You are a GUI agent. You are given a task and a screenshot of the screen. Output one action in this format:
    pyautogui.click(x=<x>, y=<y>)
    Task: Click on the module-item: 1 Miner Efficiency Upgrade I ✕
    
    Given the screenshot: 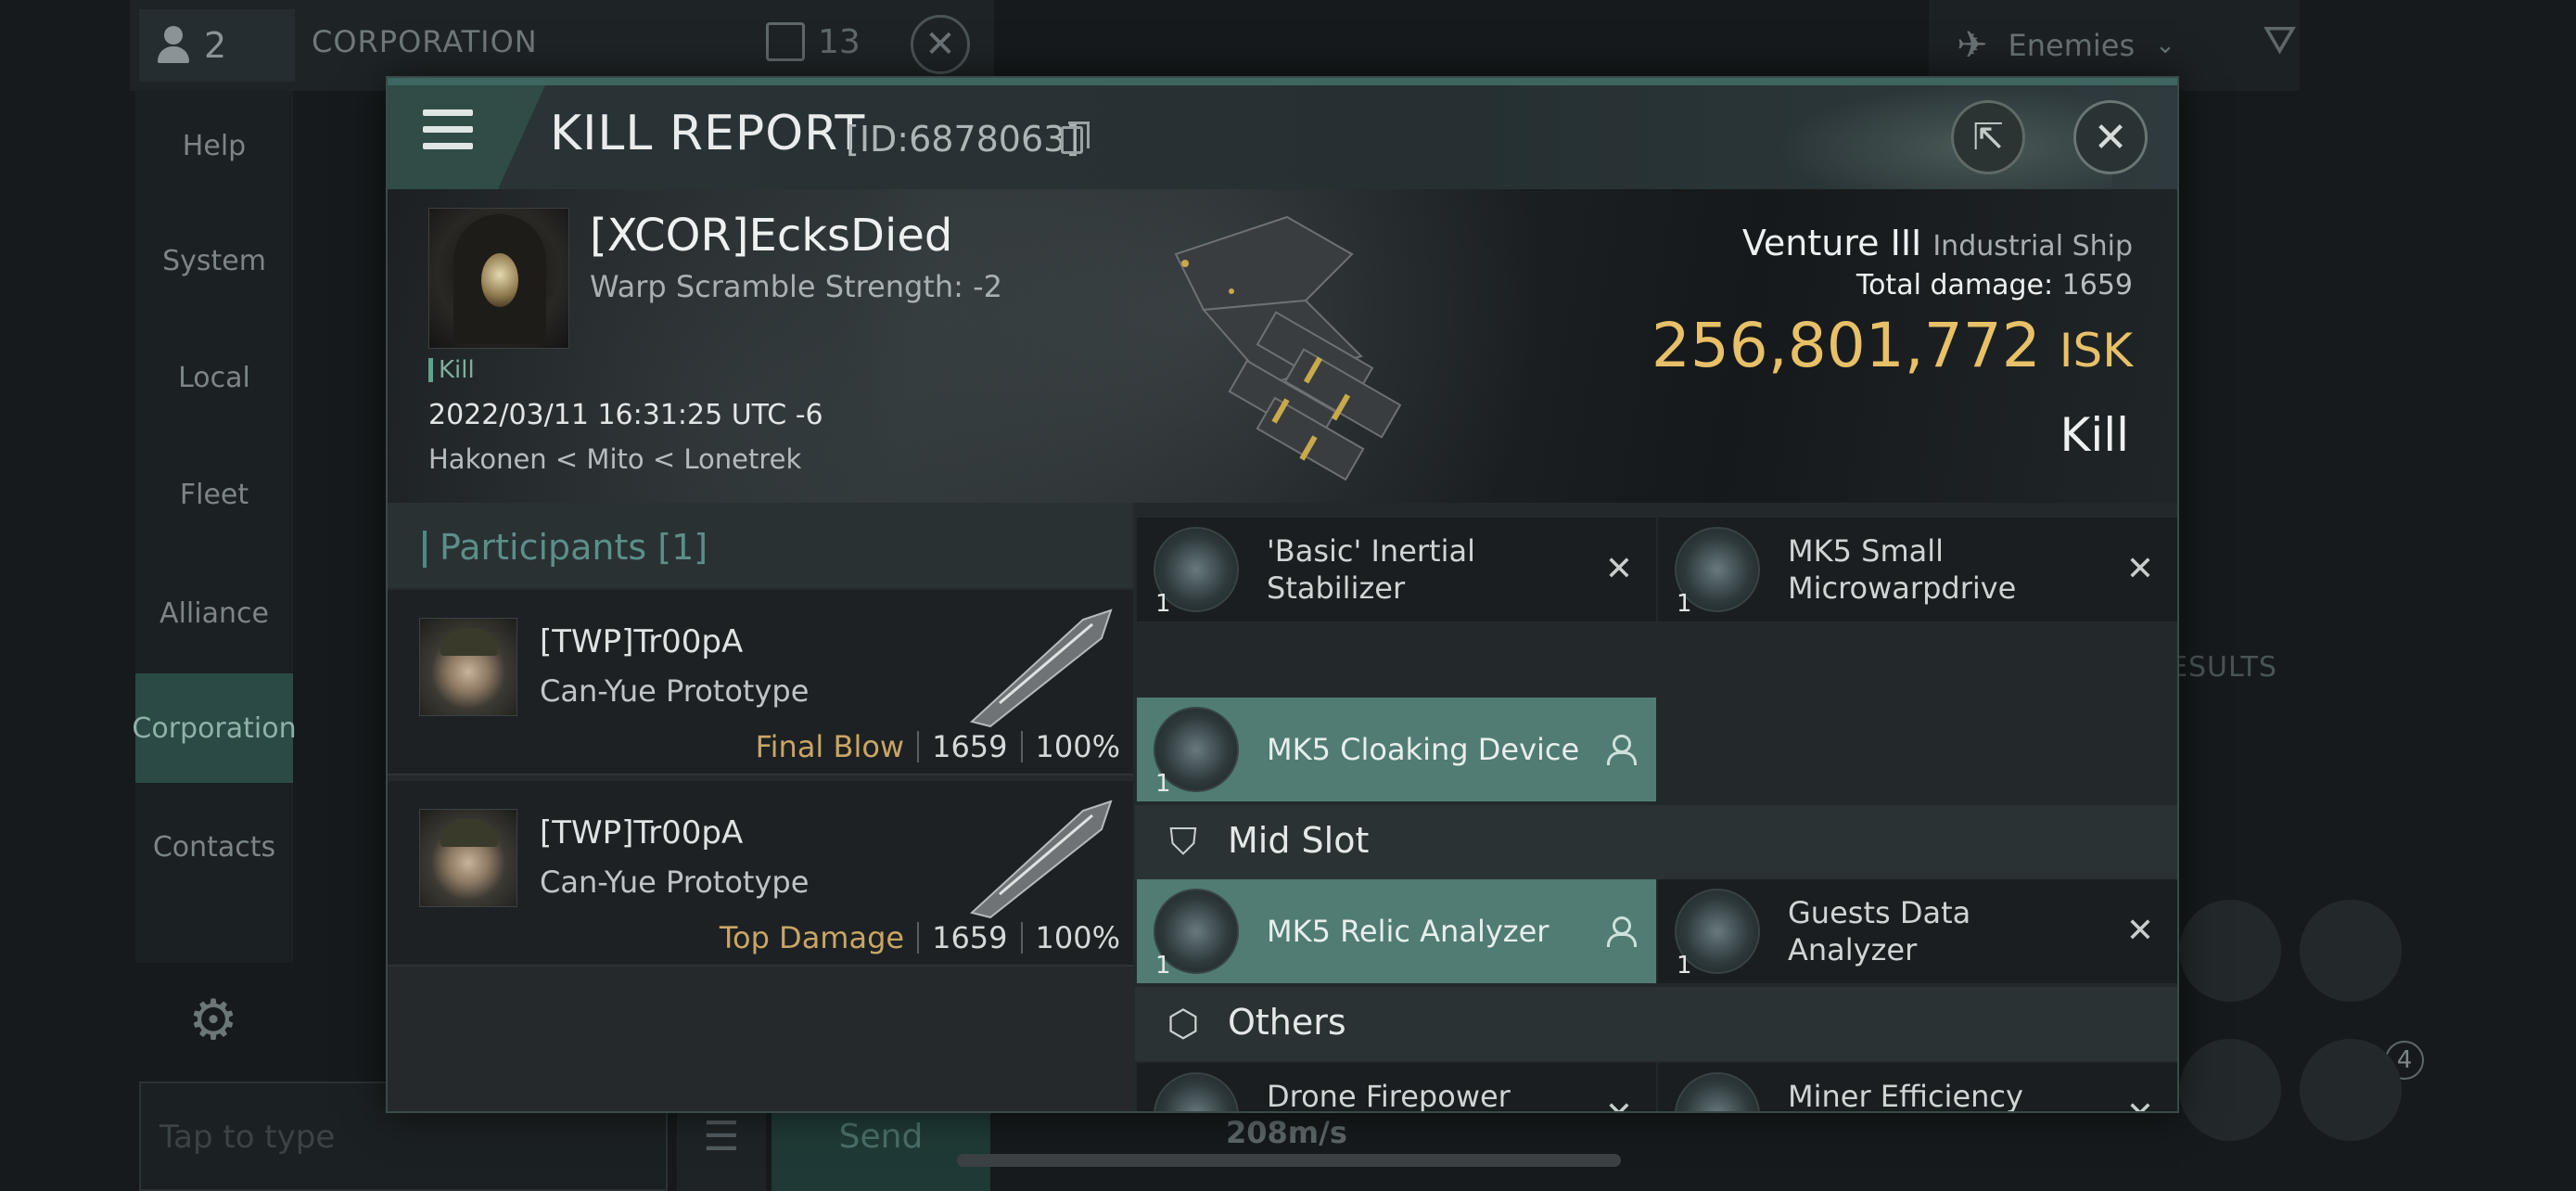 What is the action you would take?
    pyautogui.click(x=1917, y=1088)
    